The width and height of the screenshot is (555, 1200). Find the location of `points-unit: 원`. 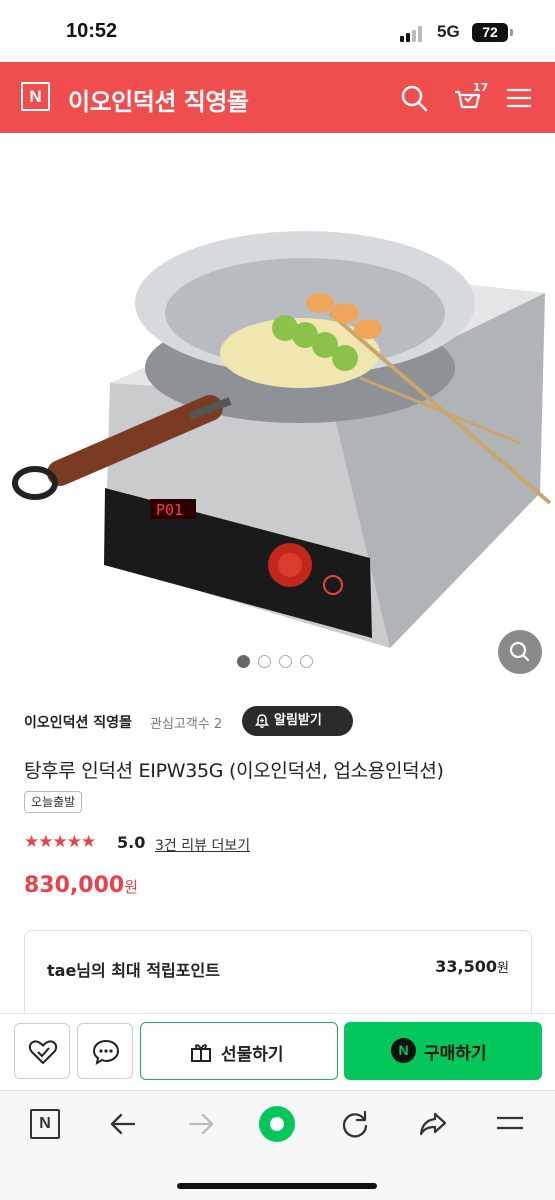

points-unit: 원 is located at coordinates (503, 968).